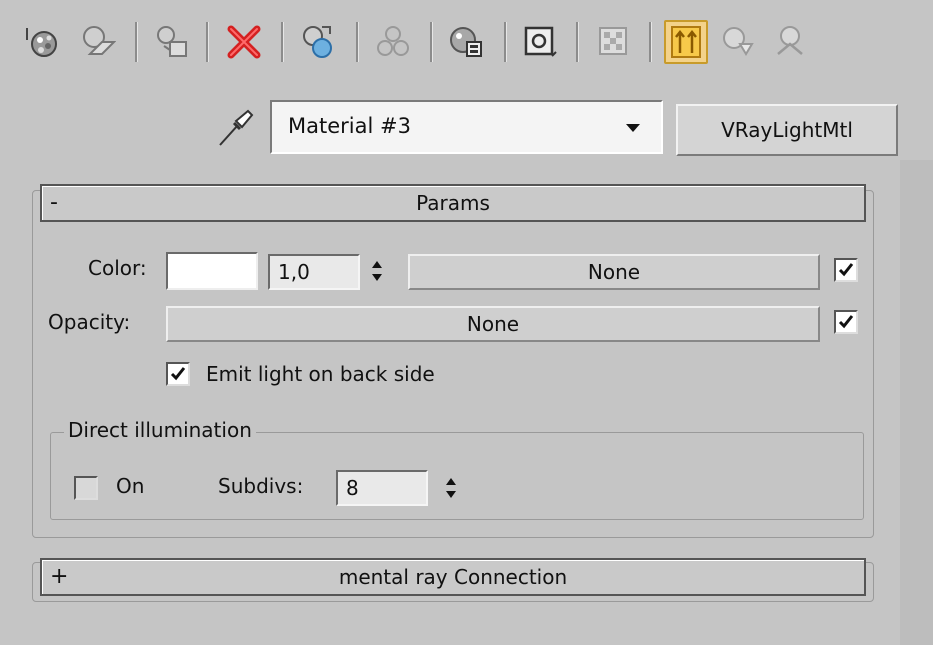 This screenshot has width=933, height=645. I want to click on put-to-library-icon, so click(393, 42).